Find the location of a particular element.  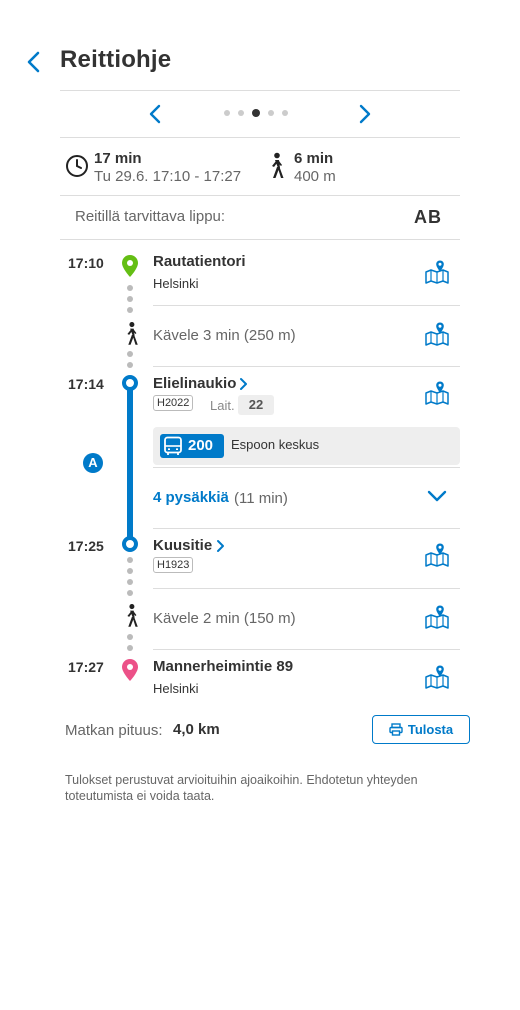

print-button: Tulosta is located at coordinates (421, 729).